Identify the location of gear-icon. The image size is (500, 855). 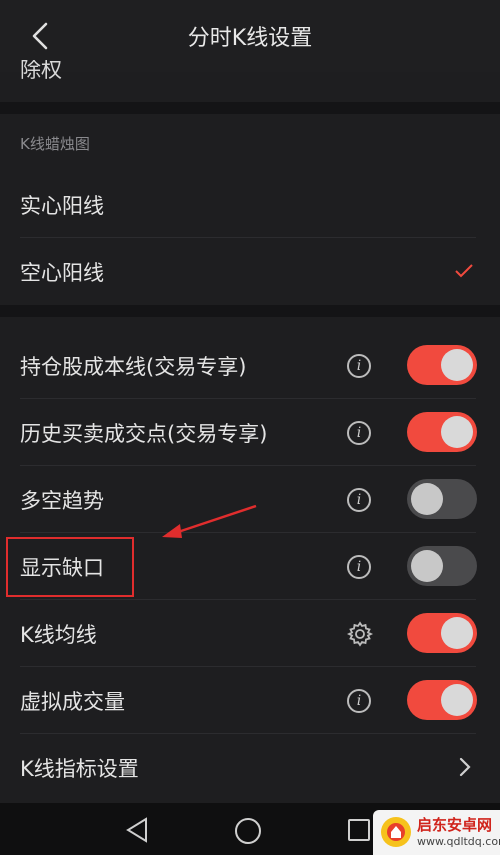
(360, 634).